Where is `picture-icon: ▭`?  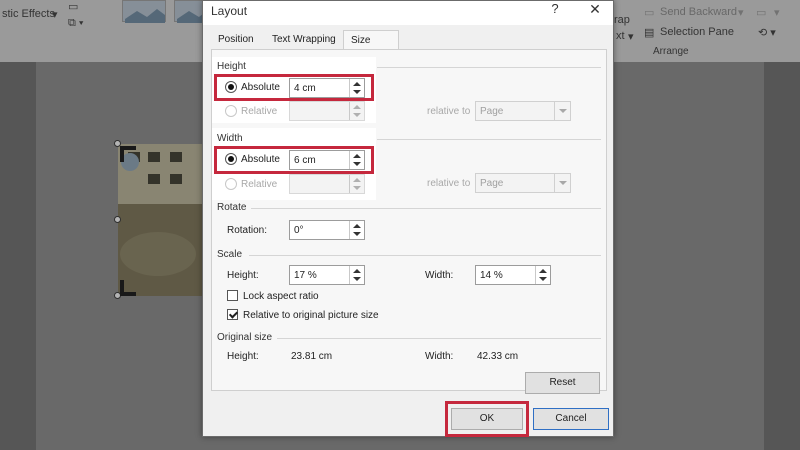 picture-icon: ▭ is located at coordinates (73, 6).